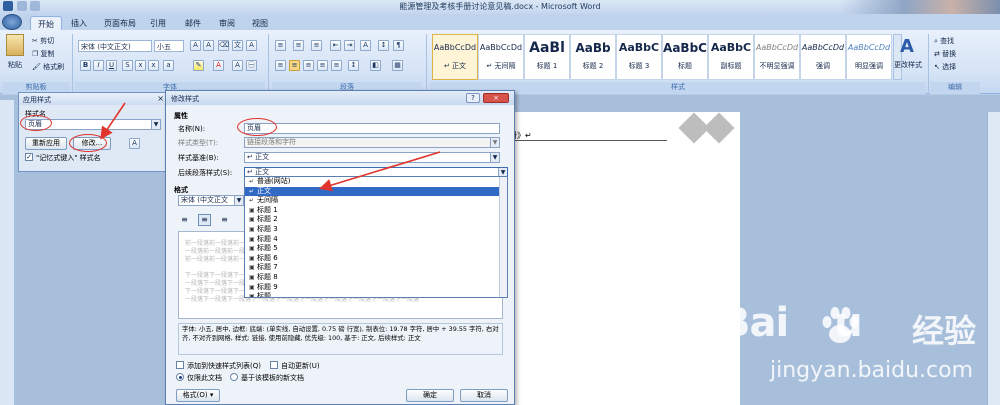  Describe the element at coordinates (869, 57) in the screenshot. I see `style-intense-emphasis: AaBbCcDd 明显强调` at that location.